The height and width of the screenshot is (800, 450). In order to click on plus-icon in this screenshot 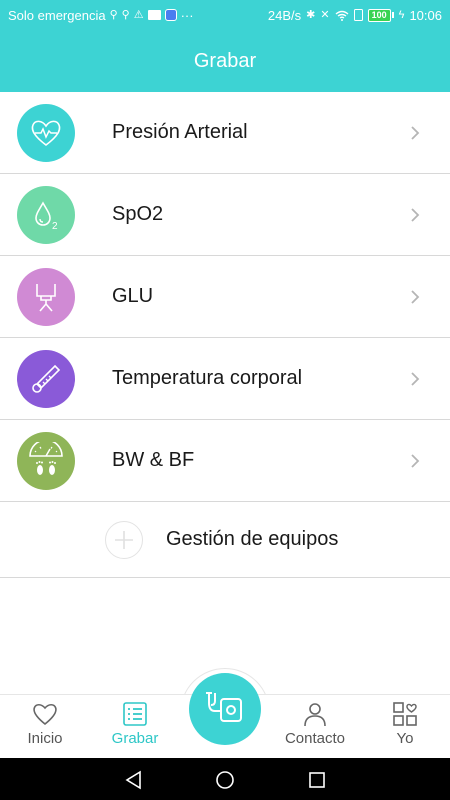, I will do `click(124, 539)`.